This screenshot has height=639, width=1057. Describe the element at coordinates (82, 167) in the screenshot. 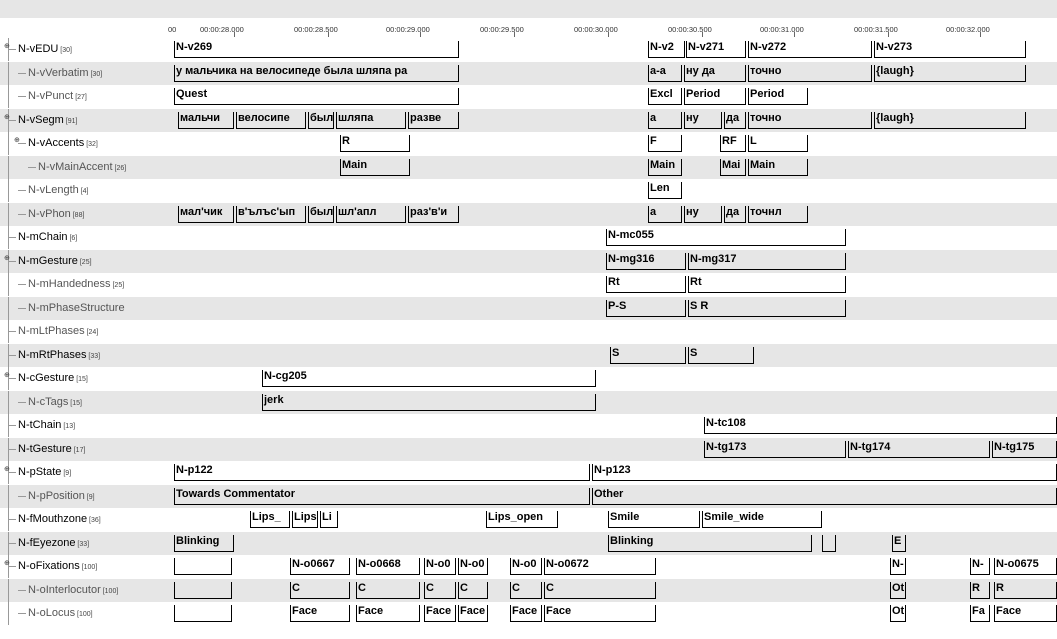

I see `tier-name: N-vMainAccent [26]` at that location.